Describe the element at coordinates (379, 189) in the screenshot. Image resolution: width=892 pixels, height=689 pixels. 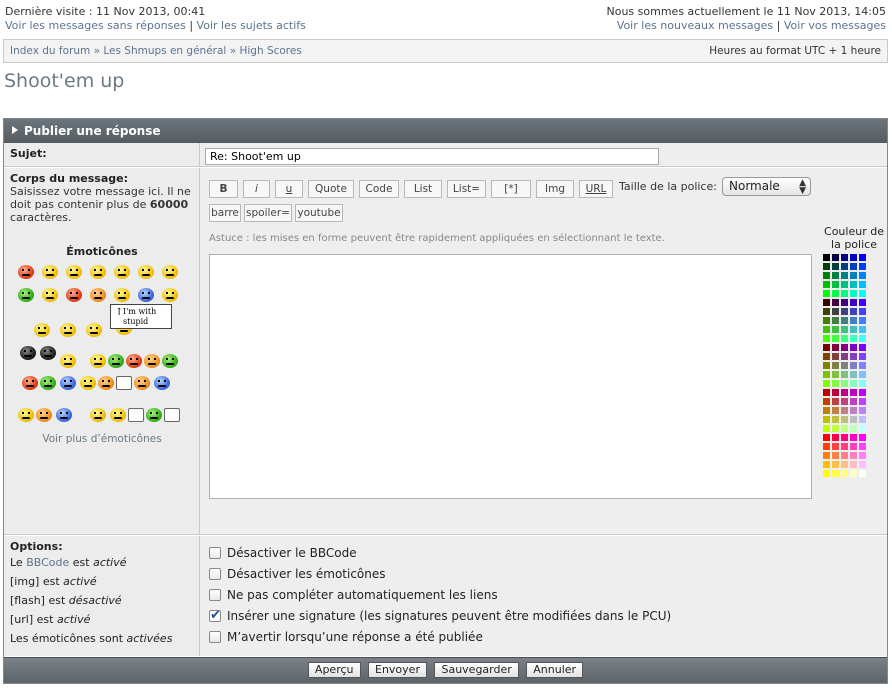
I see `code-button: Code` at that location.